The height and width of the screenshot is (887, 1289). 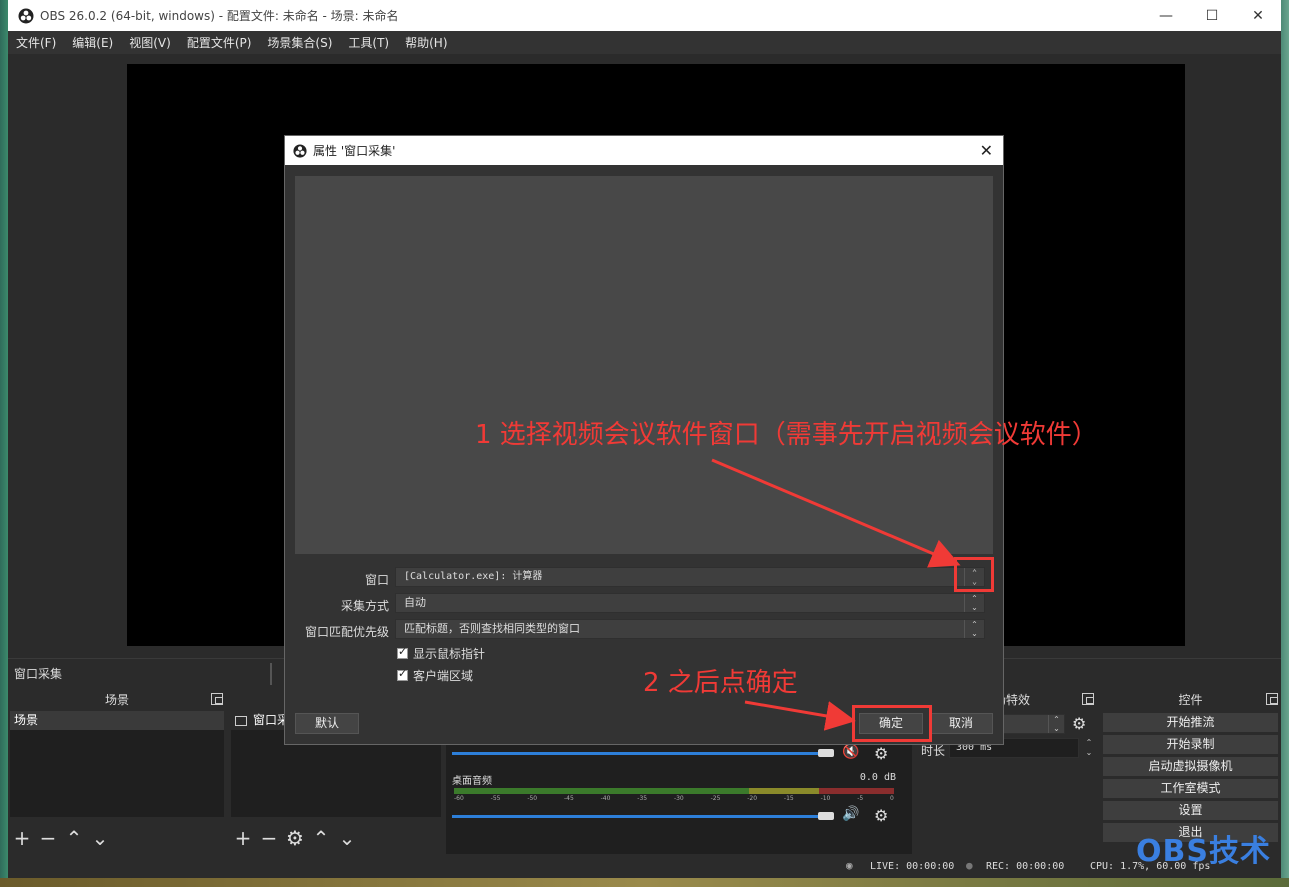 What do you see at coordinates (836, 513) in the screenshot?
I see `arrow-to-window-dropdown` at bounding box center [836, 513].